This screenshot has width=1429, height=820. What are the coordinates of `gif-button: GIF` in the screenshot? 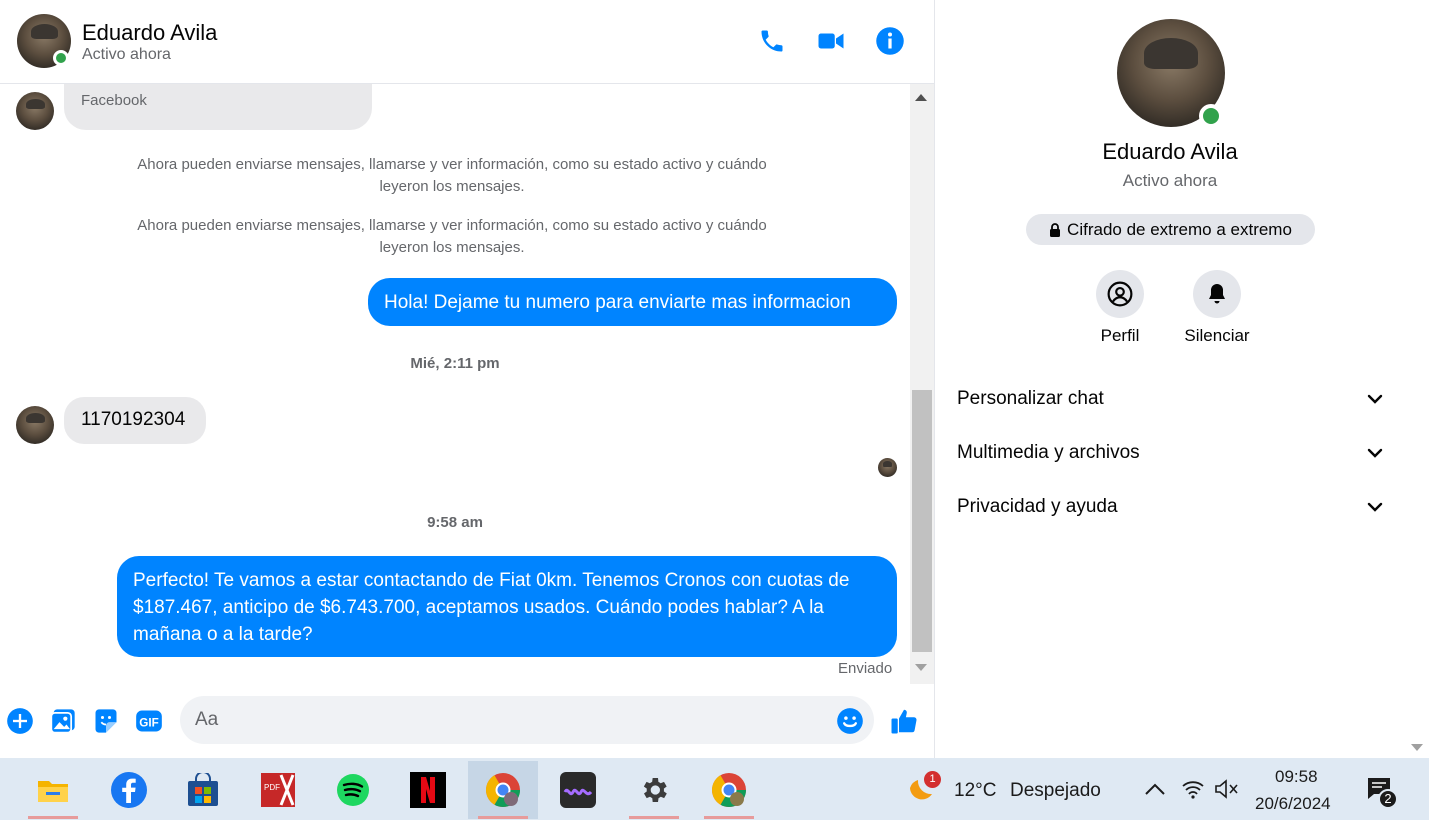 It's located at (149, 721).